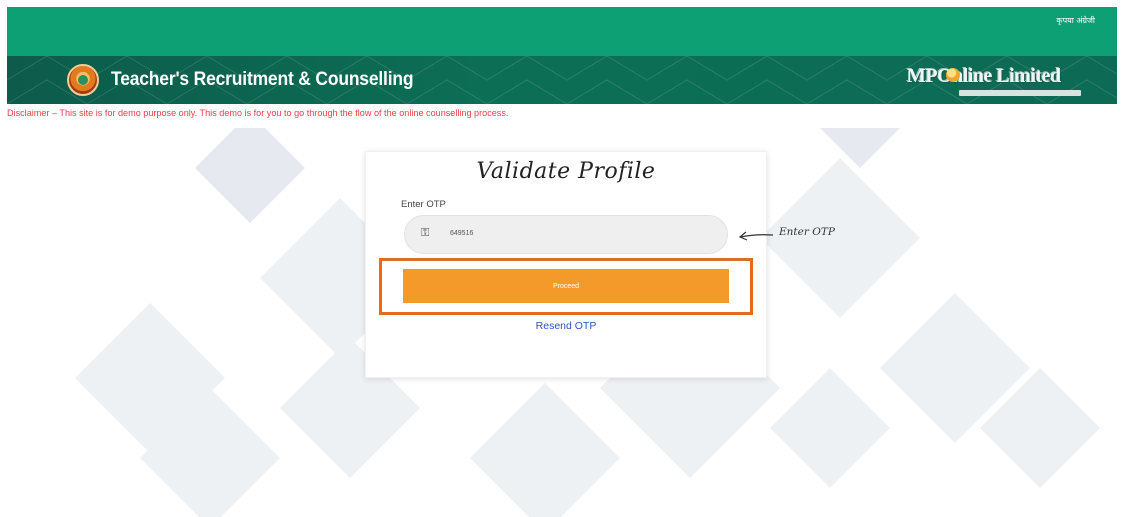 This screenshot has width=1124, height=517. I want to click on logo-tagline-strip, so click(1020, 93).